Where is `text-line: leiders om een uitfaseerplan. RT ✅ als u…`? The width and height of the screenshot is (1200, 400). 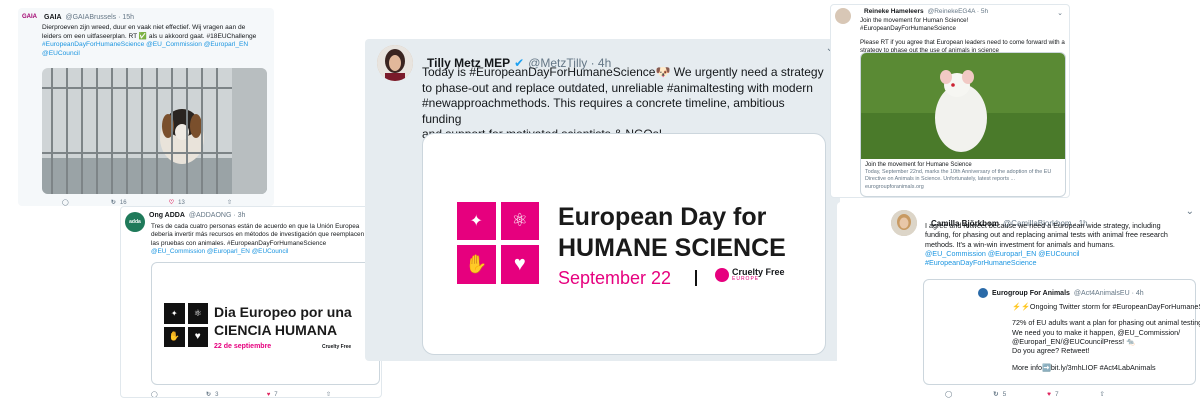
text-line: leiders om een uitfaseerplan. RT ✅ als u… is located at coordinates (149, 36).